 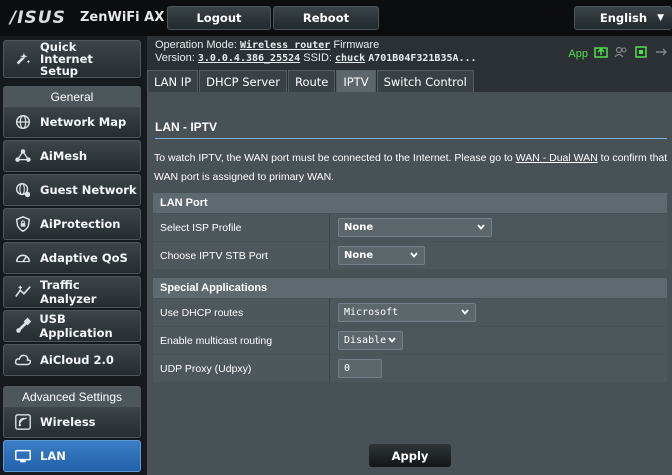 I want to click on isp-profile-select: None, so click(x=415, y=227).